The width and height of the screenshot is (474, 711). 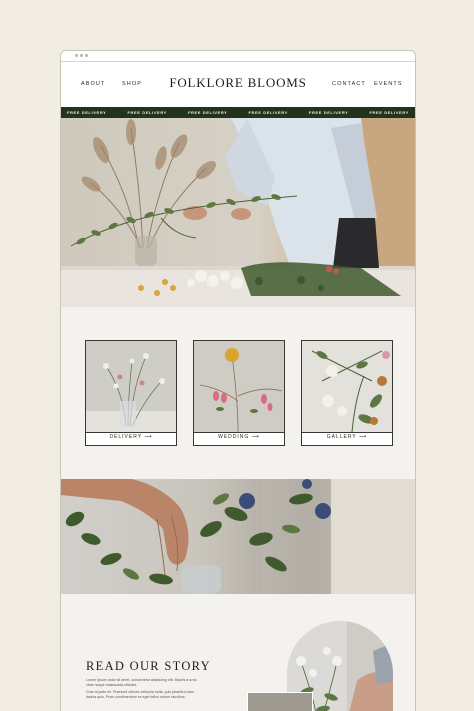 I want to click on category-card-delivery: DELIVERY ⟶, so click(x=131, y=393).